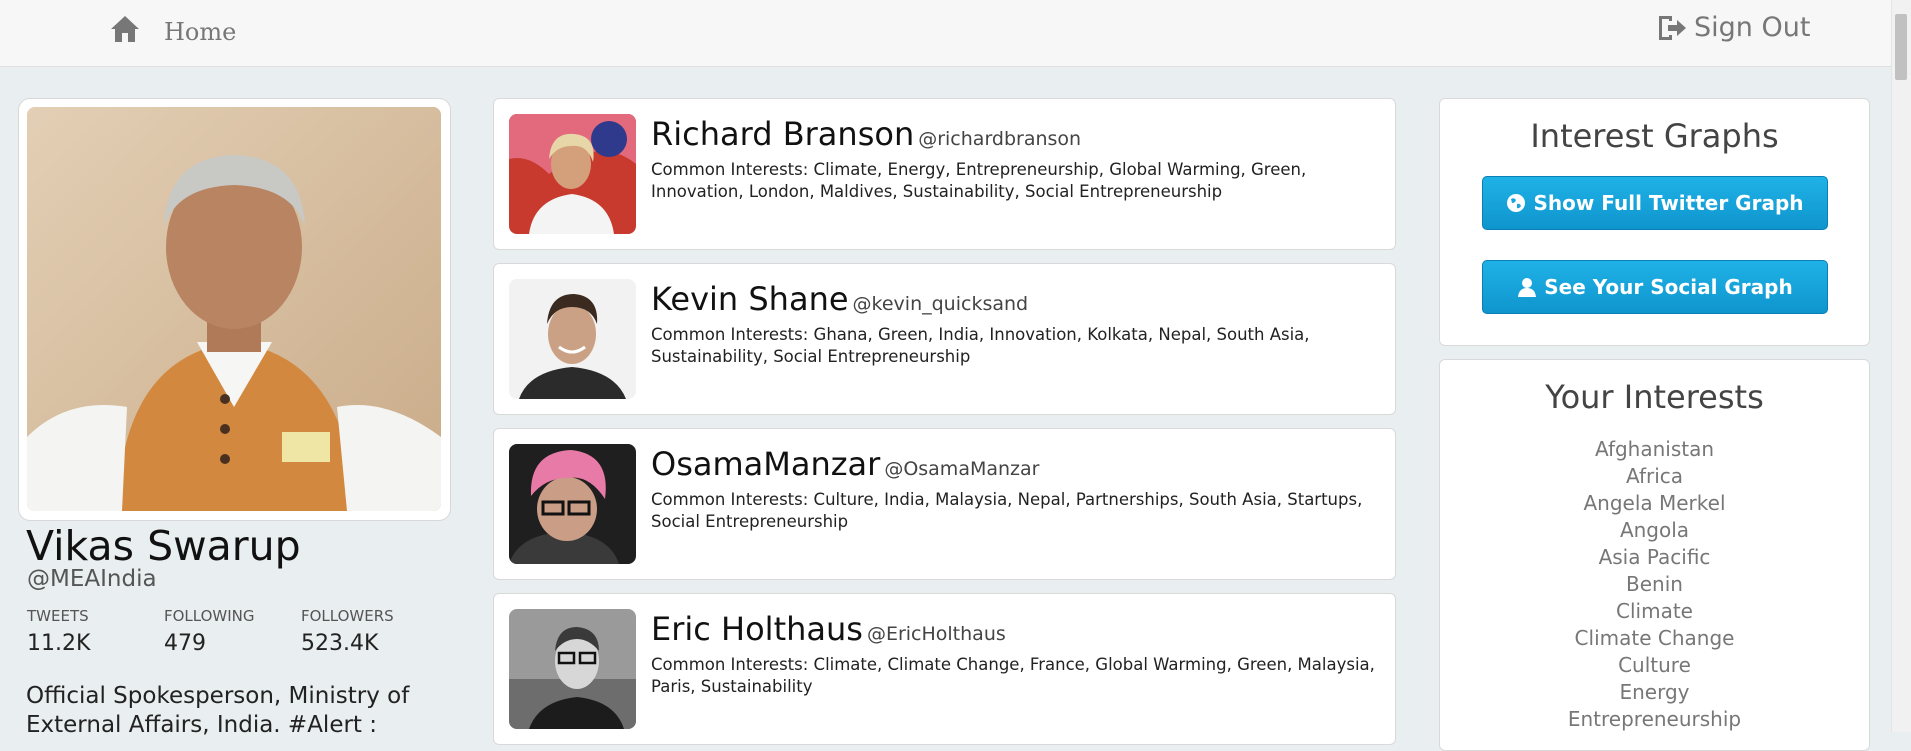  Describe the element at coordinates (946, 33) in the screenshot. I see `top-navbar: Home Sign Out` at that location.